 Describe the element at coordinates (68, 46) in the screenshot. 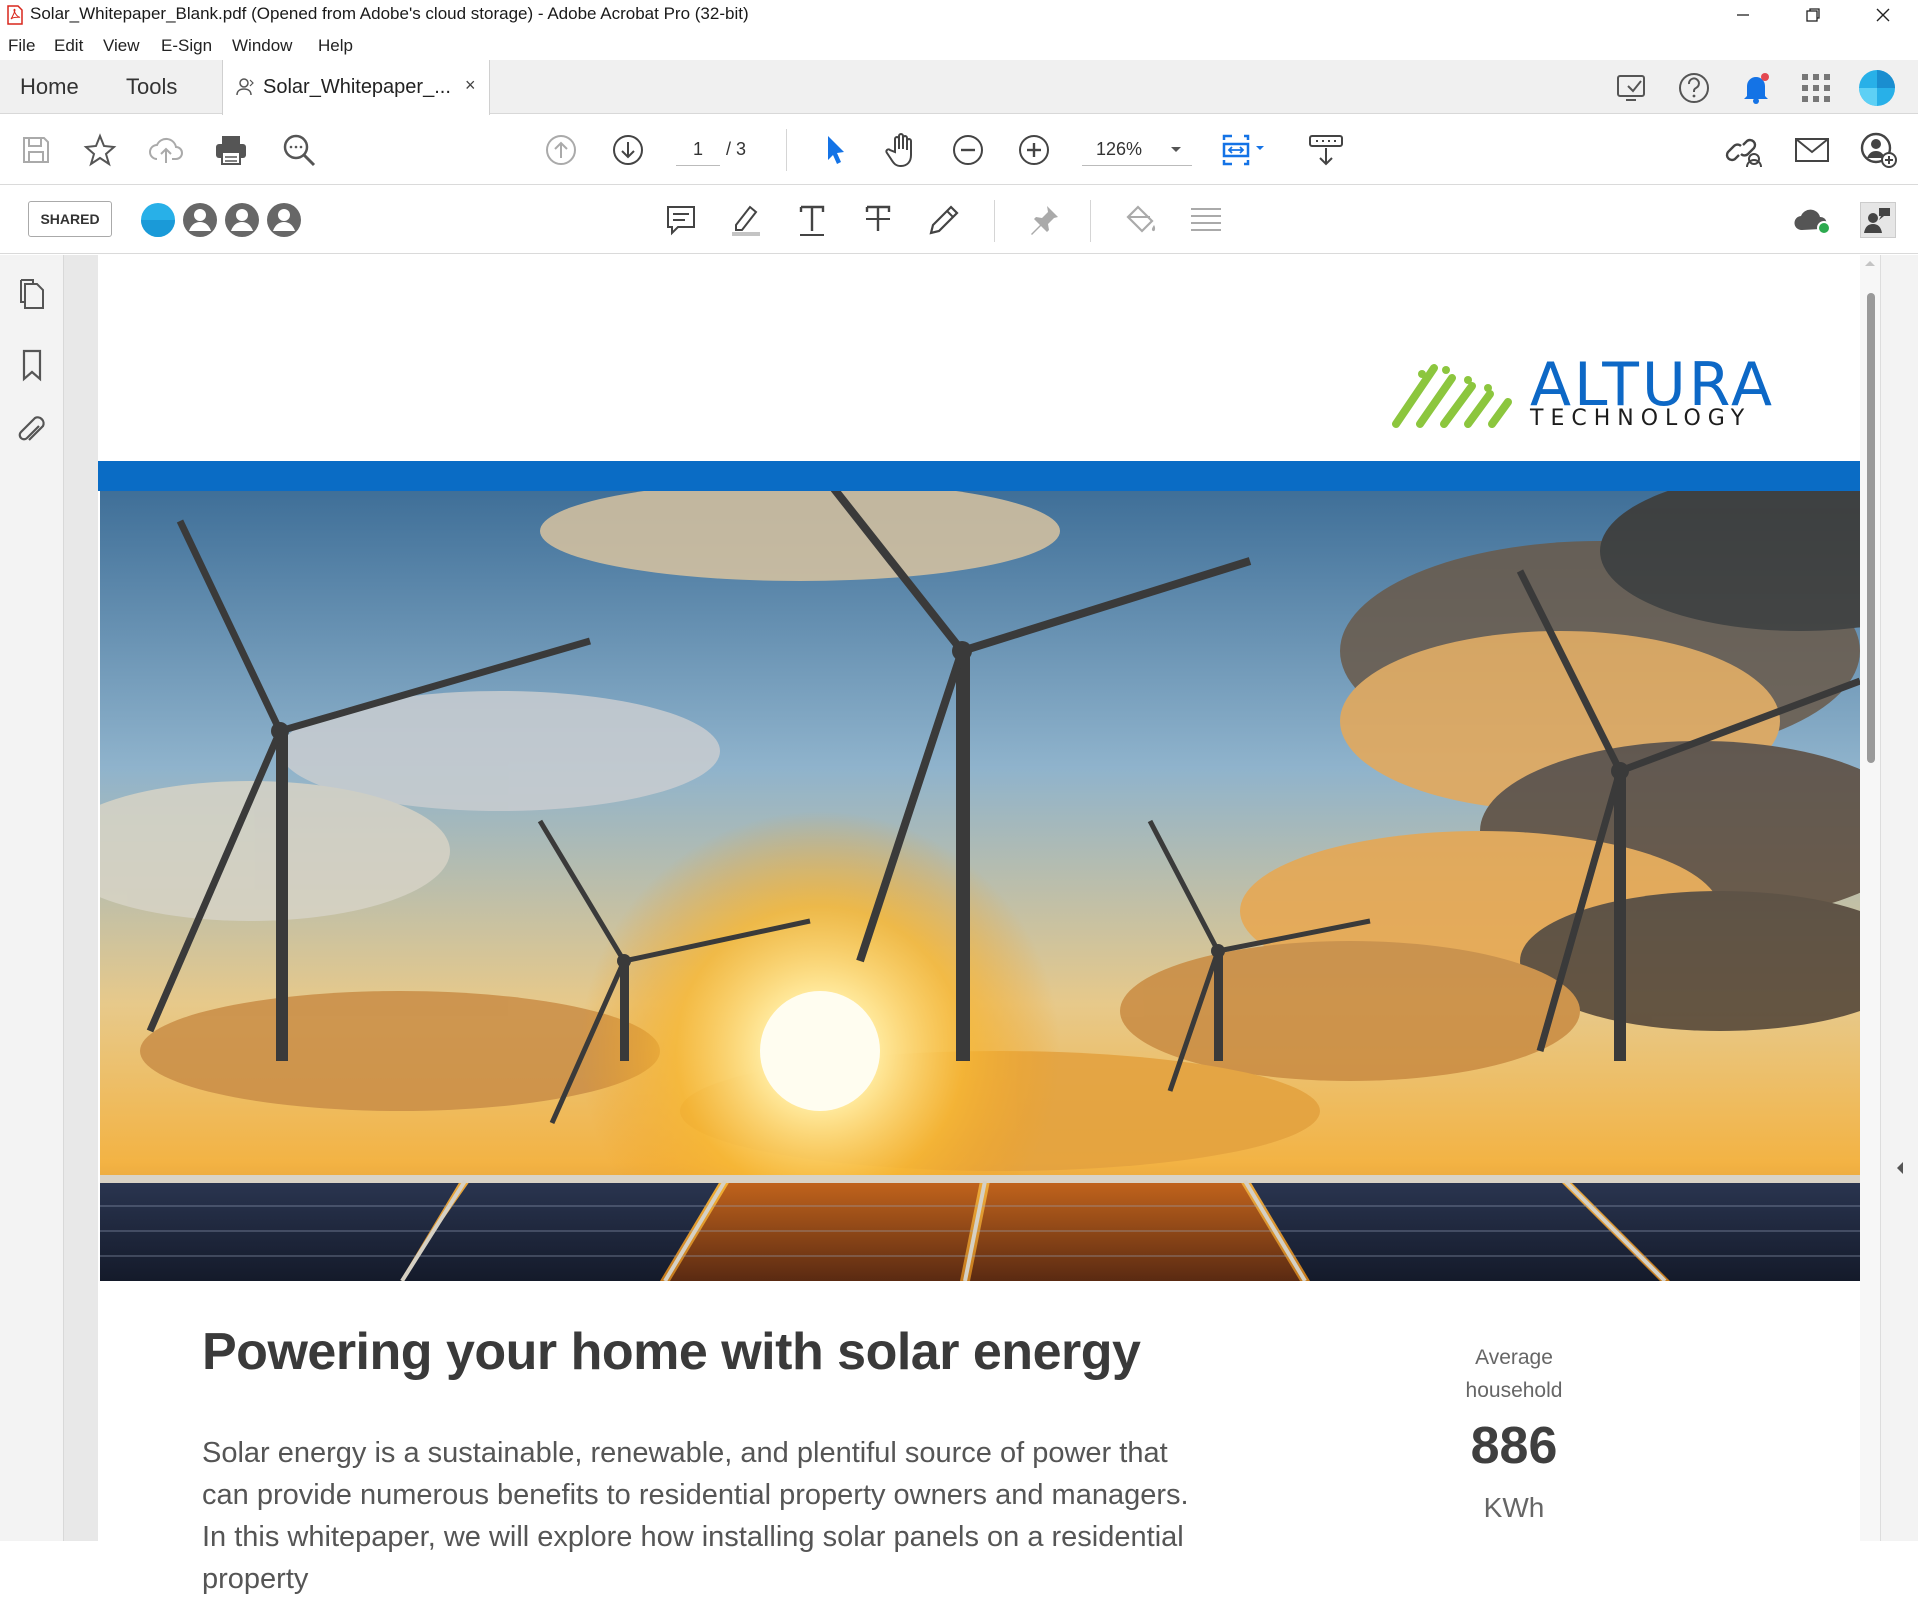

I see `menu-edit: Edit` at that location.